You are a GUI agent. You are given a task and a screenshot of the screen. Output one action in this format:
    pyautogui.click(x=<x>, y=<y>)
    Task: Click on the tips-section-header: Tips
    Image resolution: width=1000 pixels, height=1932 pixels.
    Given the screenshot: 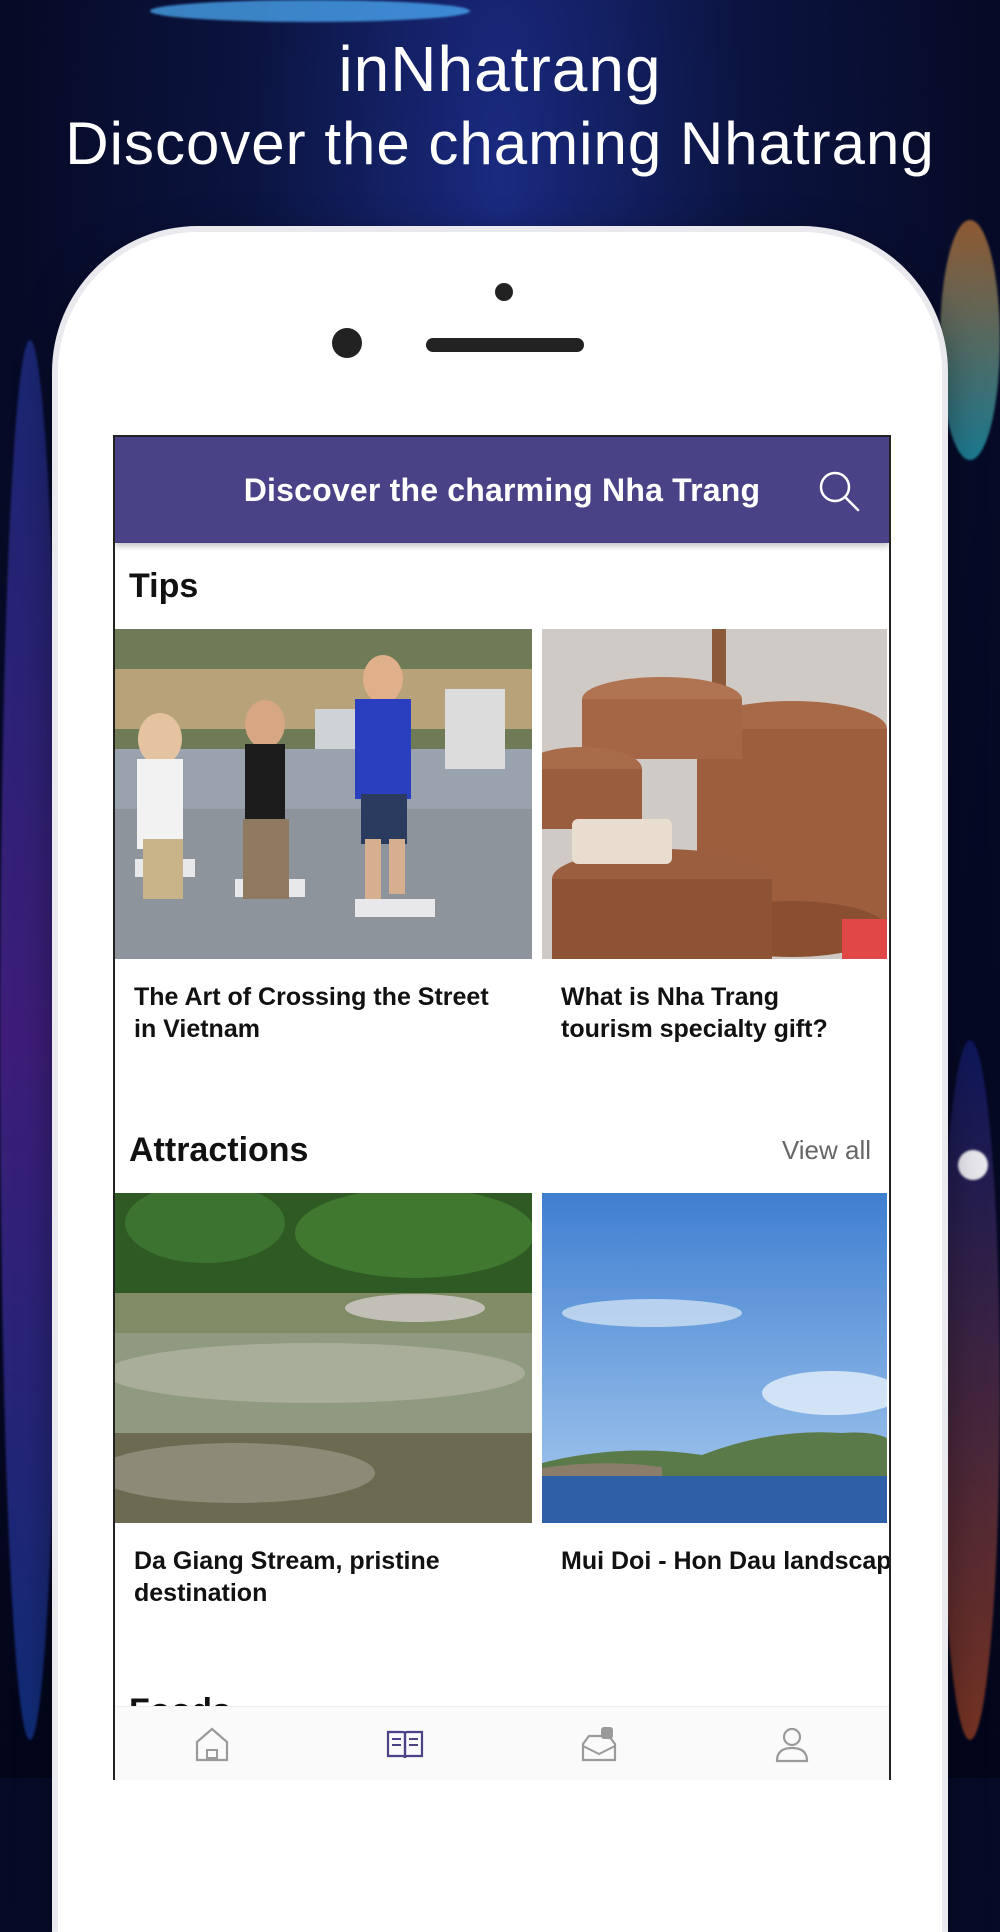 What is the action you would take?
    pyautogui.click(x=502, y=586)
    